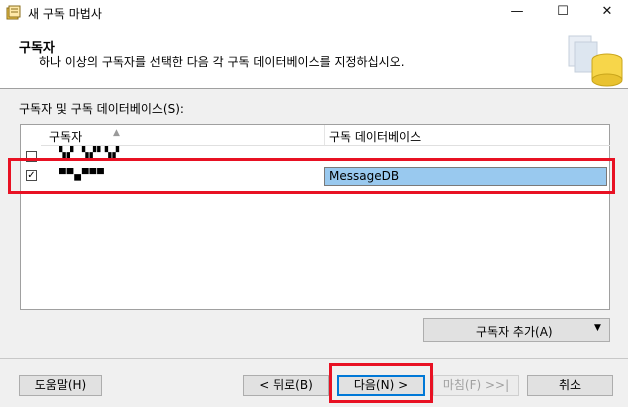  Describe the element at coordinates (476, 385) in the screenshot. I see `finish-button: 마침(F) >>|` at that location.